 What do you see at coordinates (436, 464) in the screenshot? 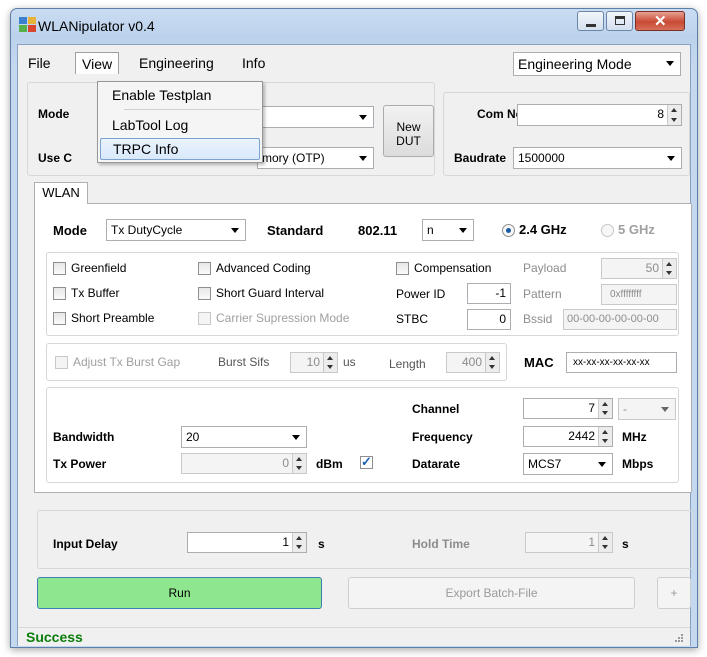
I see `datarate-label: Datarate` at bounding box center [436, 464].